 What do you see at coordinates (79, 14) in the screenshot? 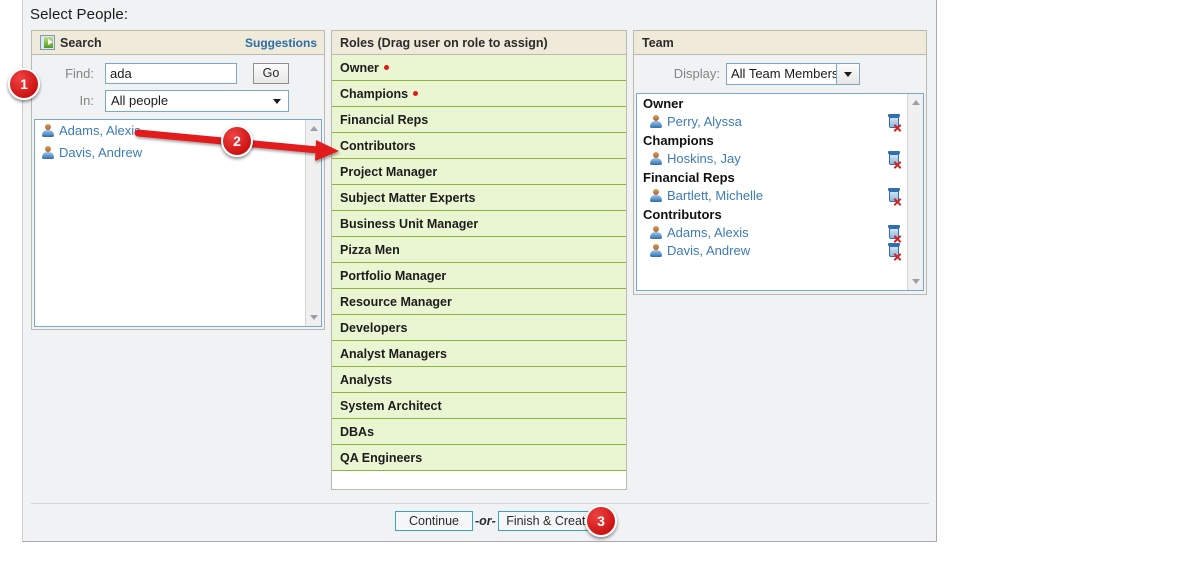
I see `page-title: Select People:` at bounding box center [79, 14].